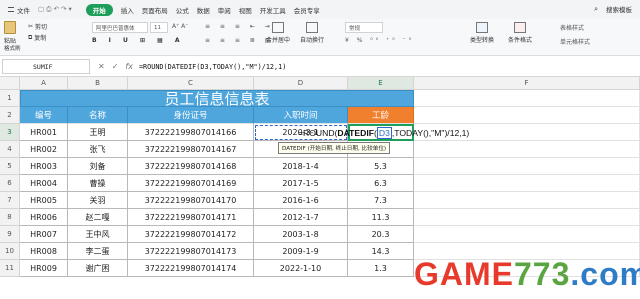 The height and width of the screenshot is (299, 640). Describe the element at coordinates (191, 251) in the screenshot. I see `data-cell: 372222199807014173` at that location.